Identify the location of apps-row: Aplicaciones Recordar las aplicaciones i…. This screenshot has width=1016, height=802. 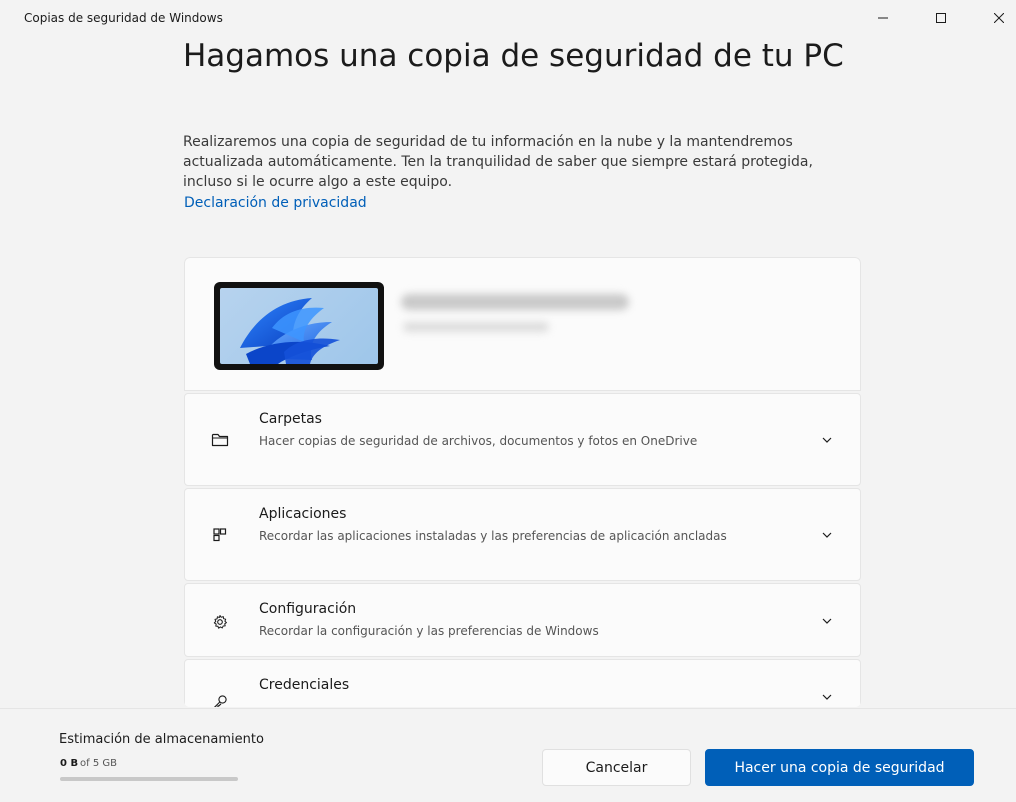
(522, 534).